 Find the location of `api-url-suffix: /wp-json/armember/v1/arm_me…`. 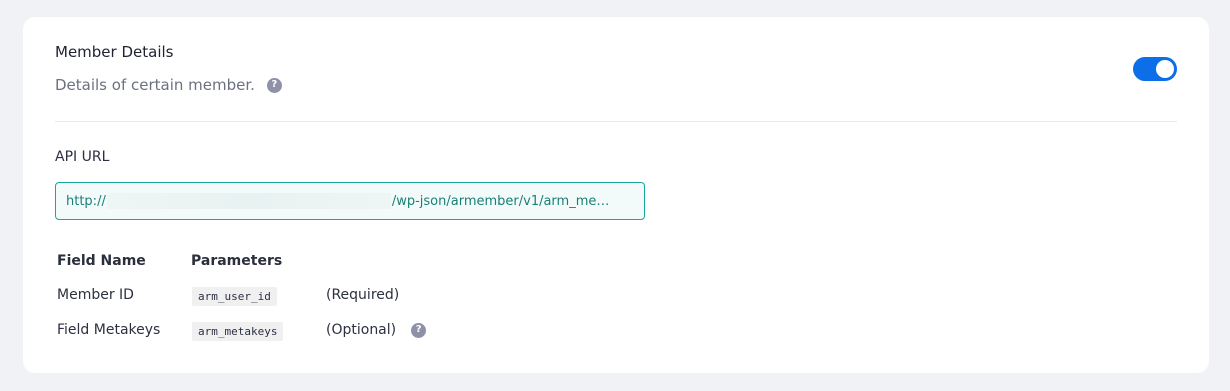

api-url-suffix: /wp-json/armember/v1/arm_me… is located at coordinates (500, 201).